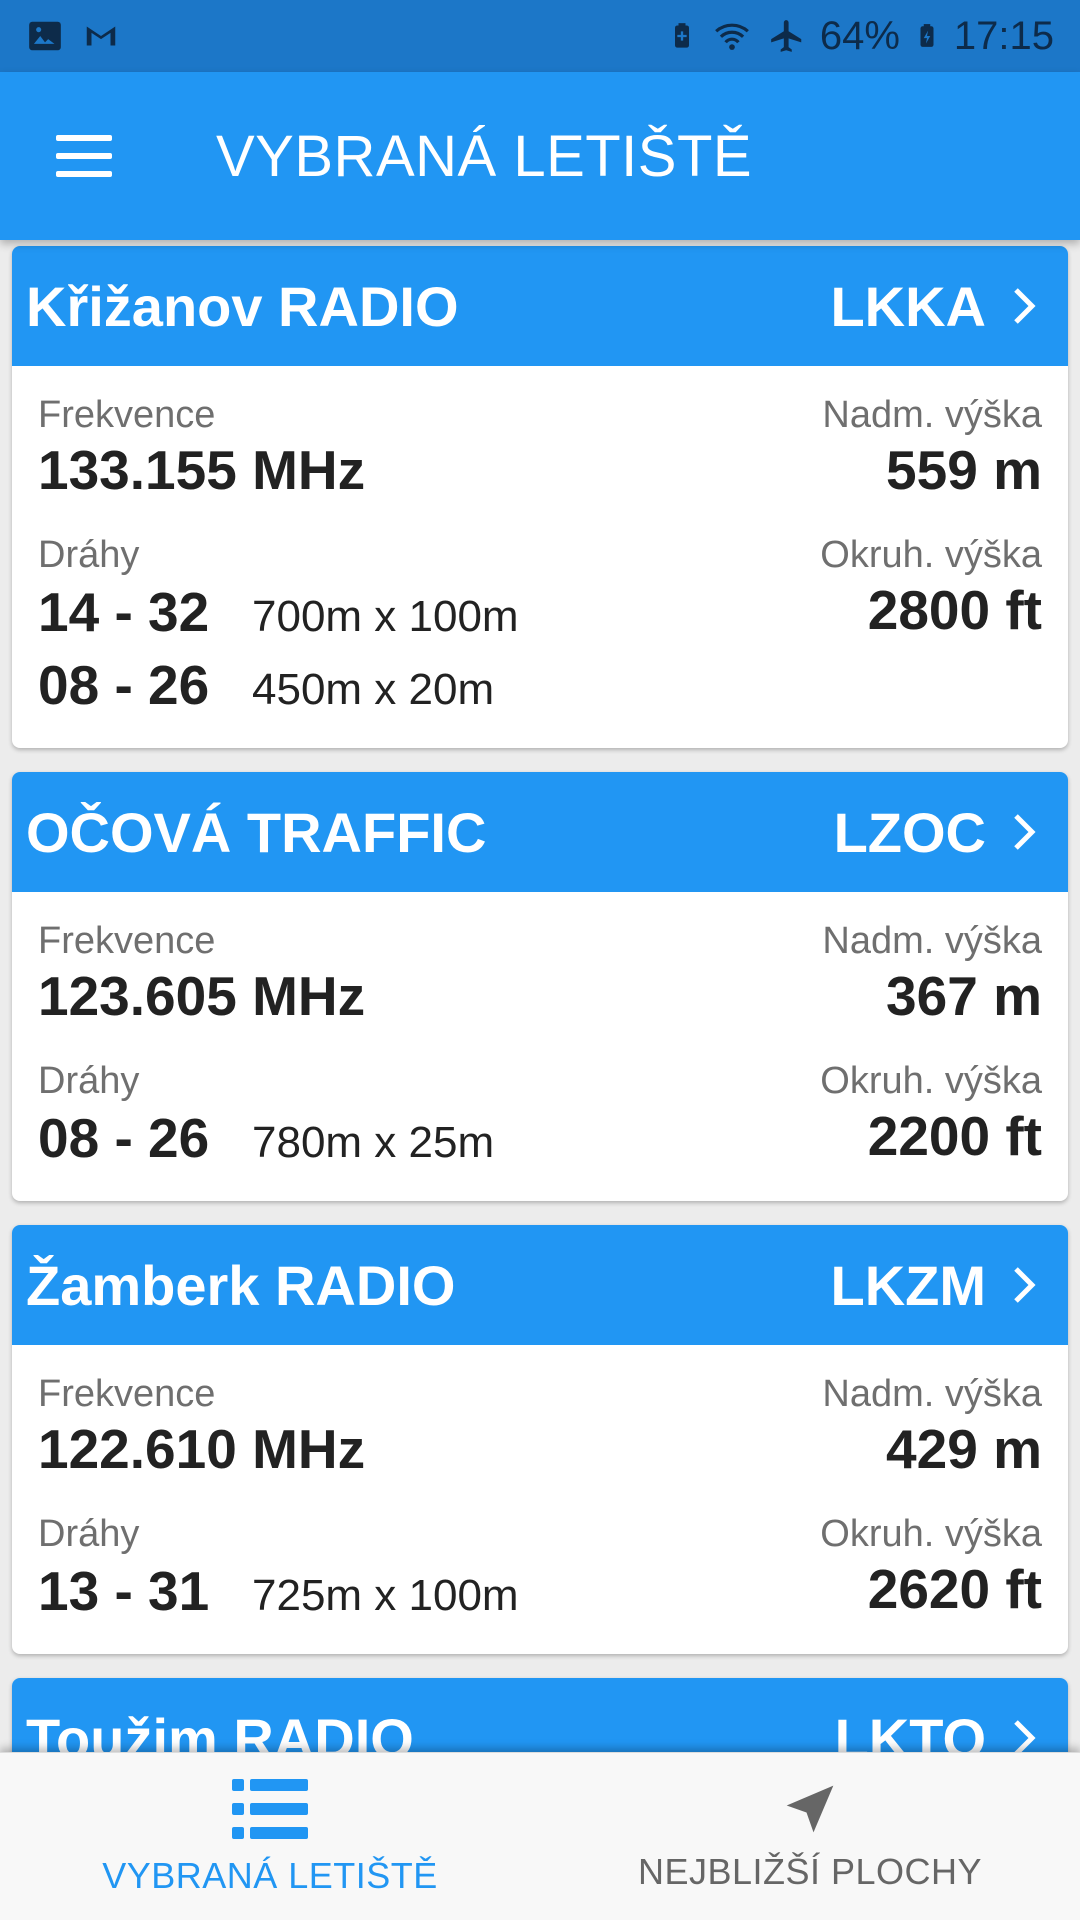  I want to click on page-title: VYBRANÁ LETIŠTĚ, so click(484, 156).